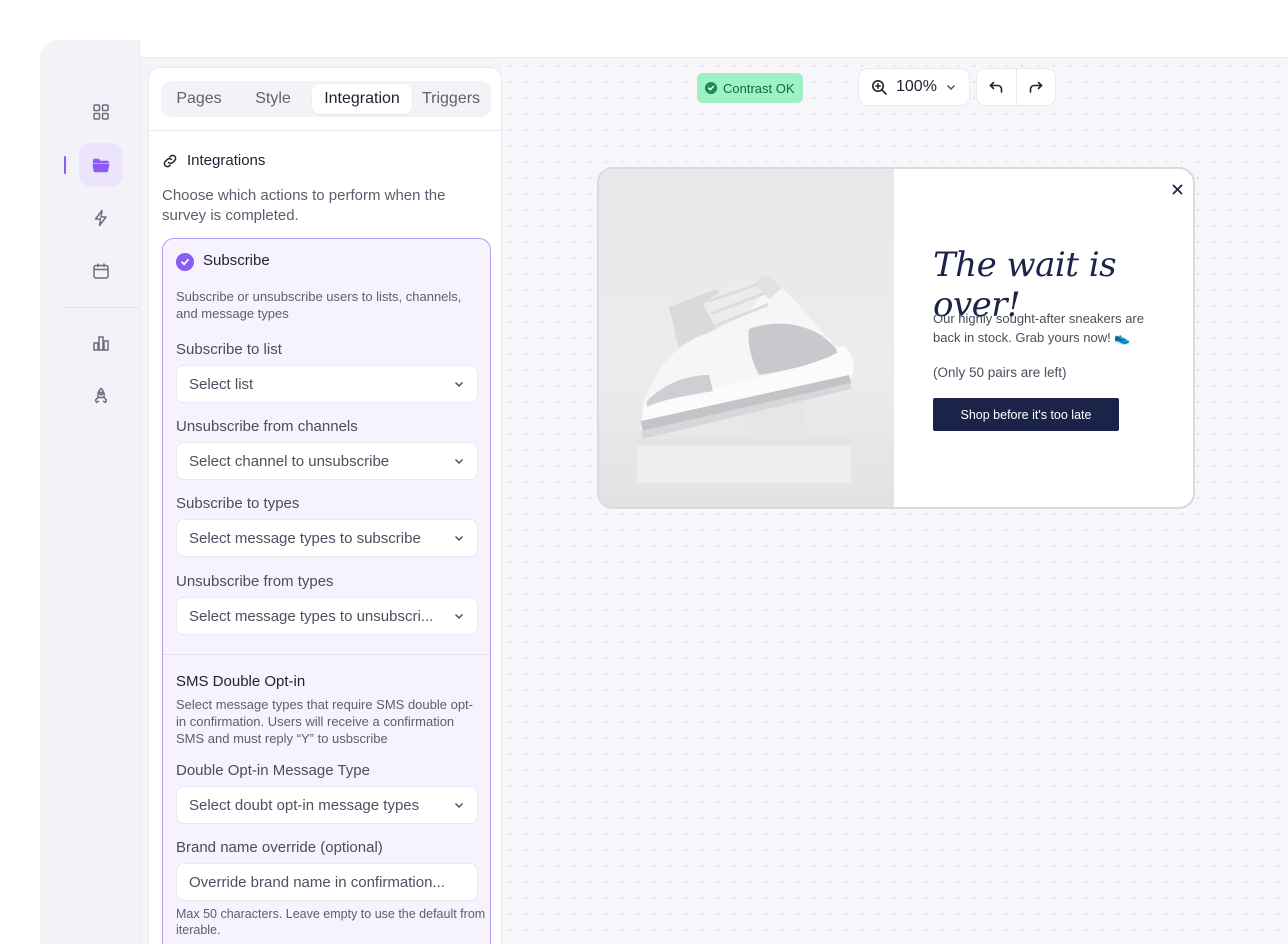  What do you see at coordinates (451, 99) in the screenshot?
I see `tab-triggers: Triggers` at bounding box center [451, 99].